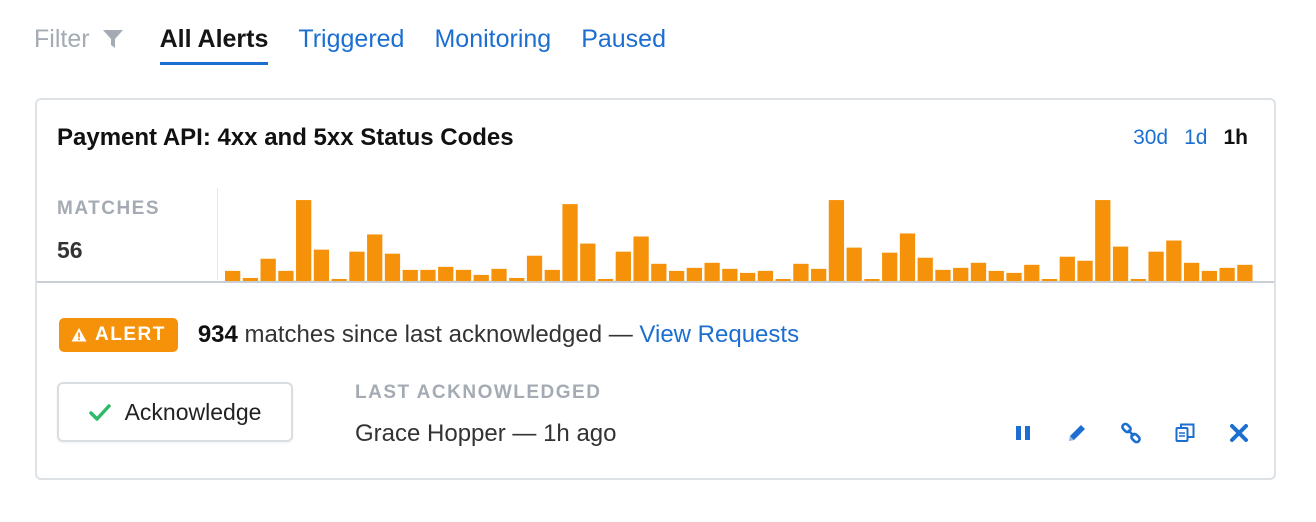 The image size is (1316, 522). What do you see at coordinates (70, 250) in the screenshot?
I see `matches-count: 56` at bounding box center [70, 250].